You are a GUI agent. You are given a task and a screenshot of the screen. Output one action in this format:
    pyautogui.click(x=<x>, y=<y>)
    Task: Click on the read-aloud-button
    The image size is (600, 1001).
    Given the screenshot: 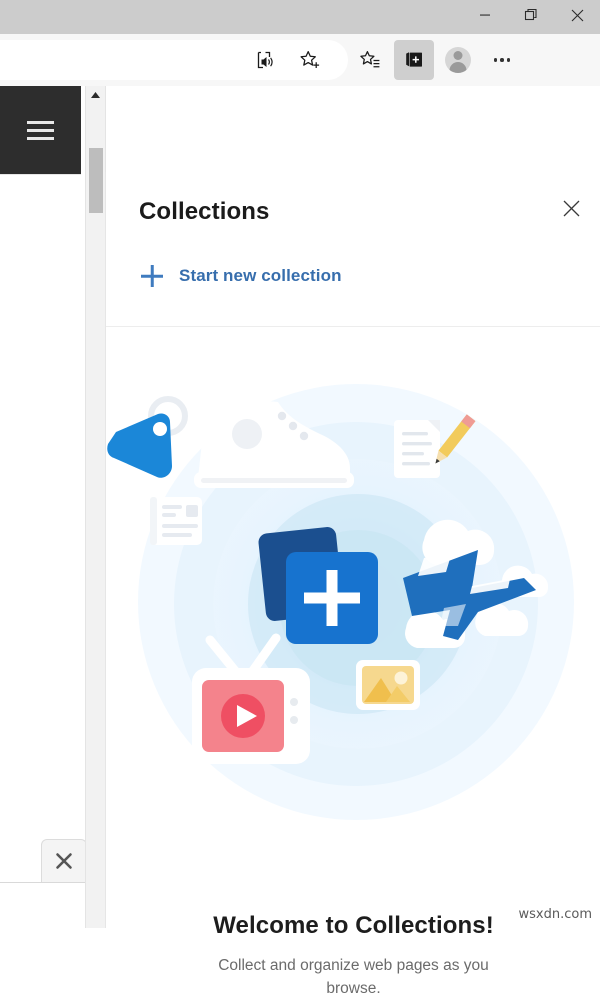 What is the action you would take?
    pyautogui.click(x=266, y=60)
    